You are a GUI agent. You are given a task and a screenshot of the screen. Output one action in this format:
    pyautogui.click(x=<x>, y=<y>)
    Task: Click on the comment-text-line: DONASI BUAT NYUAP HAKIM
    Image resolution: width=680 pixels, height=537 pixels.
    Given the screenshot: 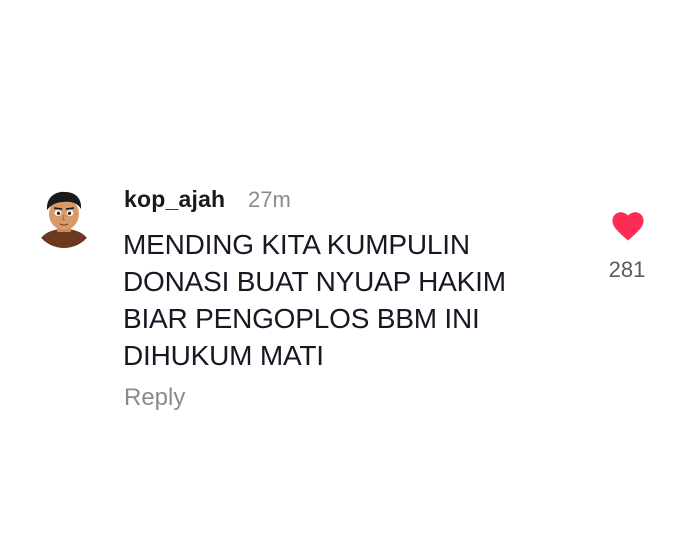 What is the action you would take?
    pyautogui.click(x=314, y=281)
    